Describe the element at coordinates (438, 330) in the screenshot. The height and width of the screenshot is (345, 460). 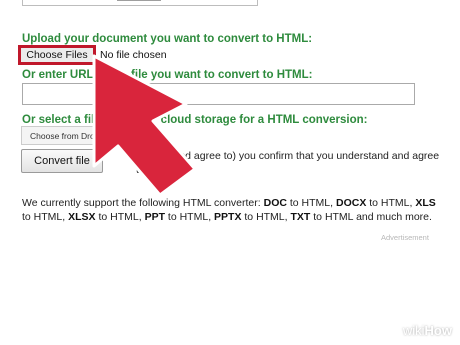
I see `watermark-how: How` at that location.